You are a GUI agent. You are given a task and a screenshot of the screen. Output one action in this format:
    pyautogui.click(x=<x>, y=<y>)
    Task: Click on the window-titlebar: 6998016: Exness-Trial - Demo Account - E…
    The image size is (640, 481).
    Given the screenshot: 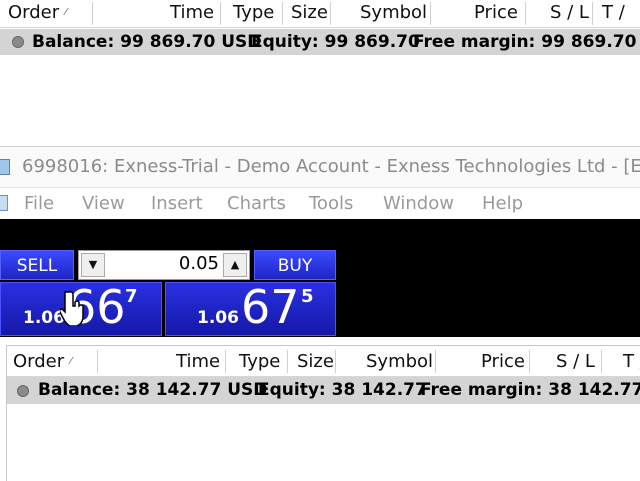 What is the action you would take?
    pyautogui.click(x=320, y=166)
    